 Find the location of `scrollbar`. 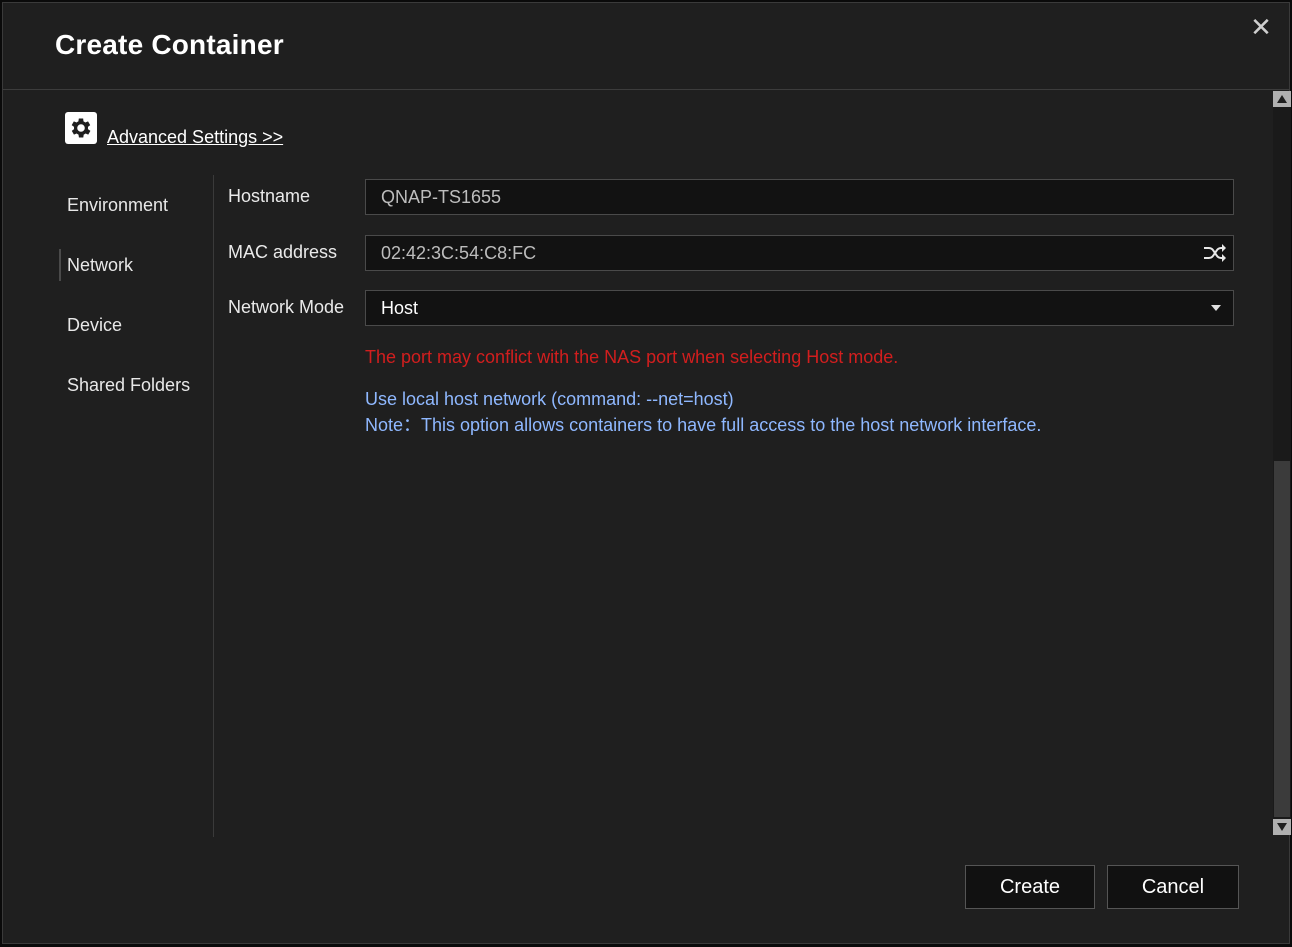

scrollbar is located at coordinates (1282, 463).